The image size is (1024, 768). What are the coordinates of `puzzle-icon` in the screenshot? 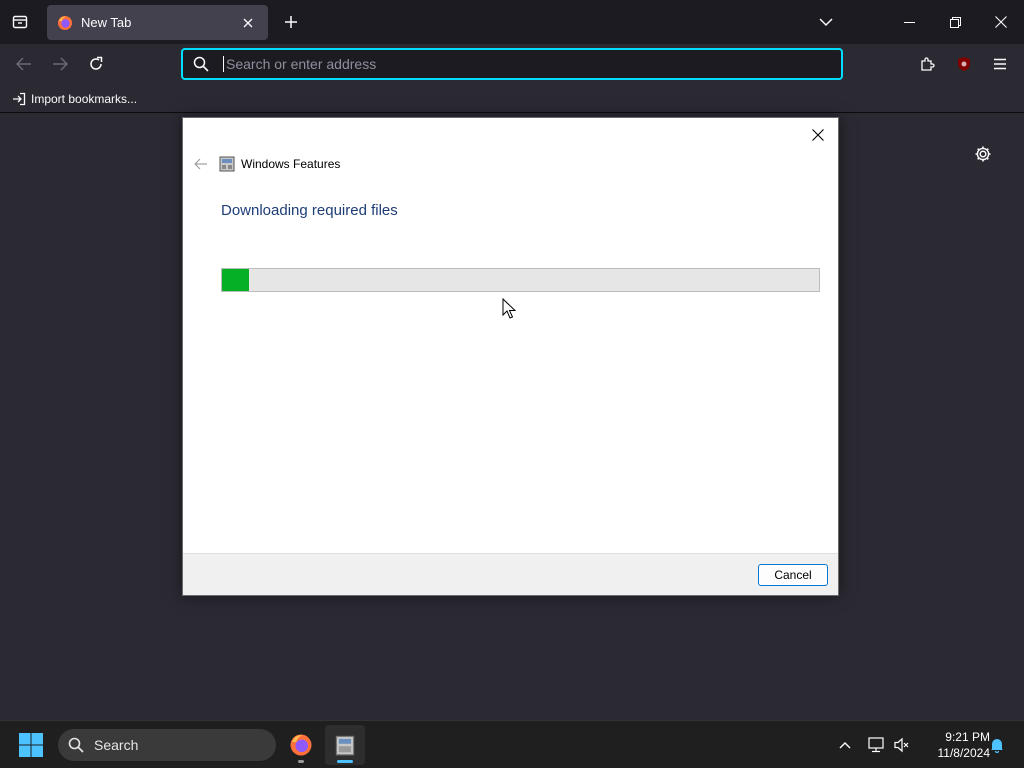 It's located at (928, 64).